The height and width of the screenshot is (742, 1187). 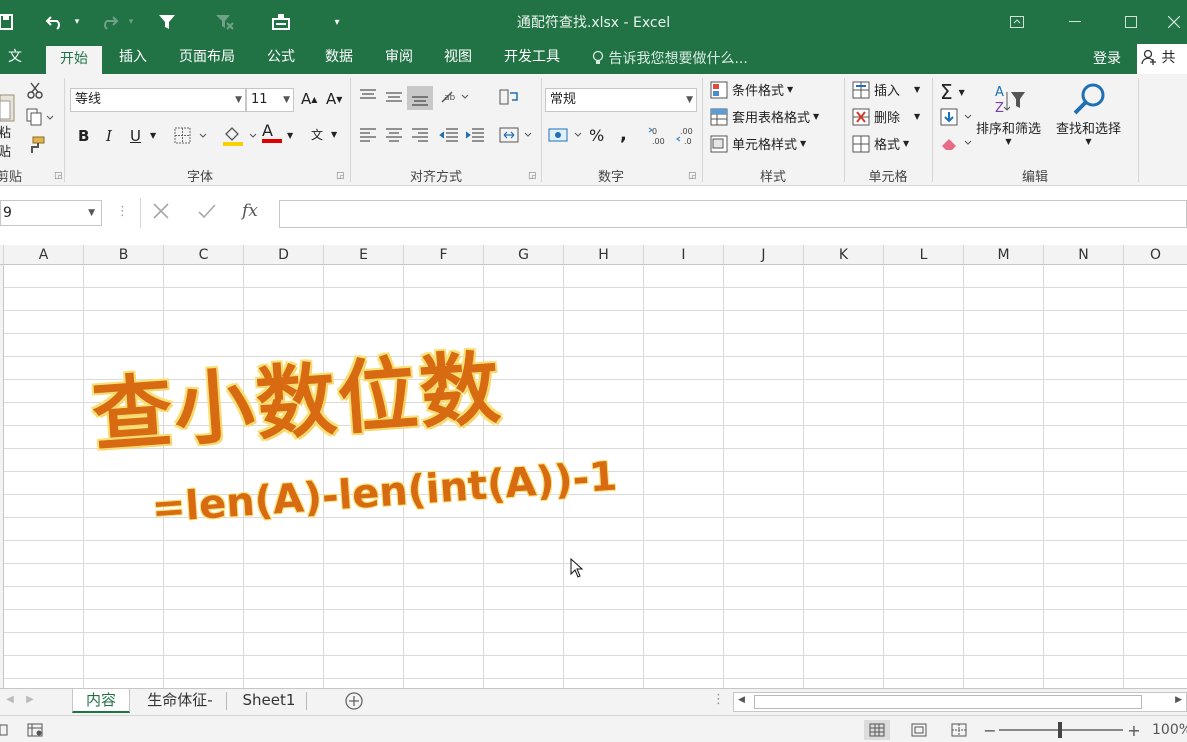 I want to click on macro-record-icon, so click(x=35, y=730).